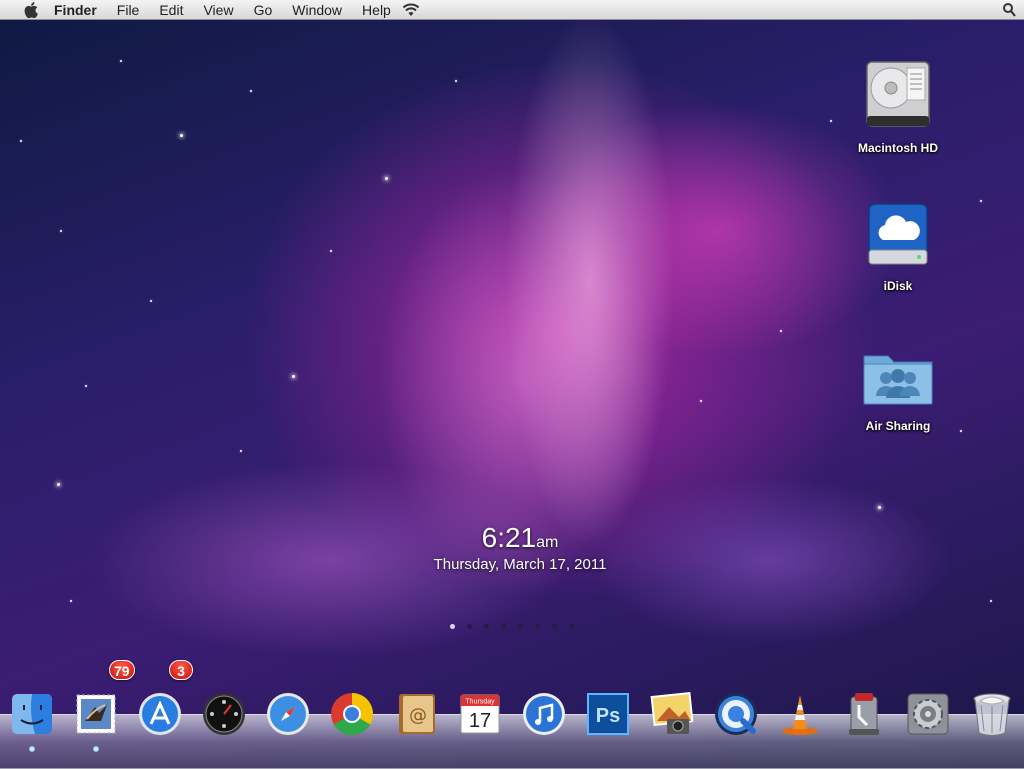 This screenshot has width=1024, height=769. I want to click on trash-icon, so click(992, 714).